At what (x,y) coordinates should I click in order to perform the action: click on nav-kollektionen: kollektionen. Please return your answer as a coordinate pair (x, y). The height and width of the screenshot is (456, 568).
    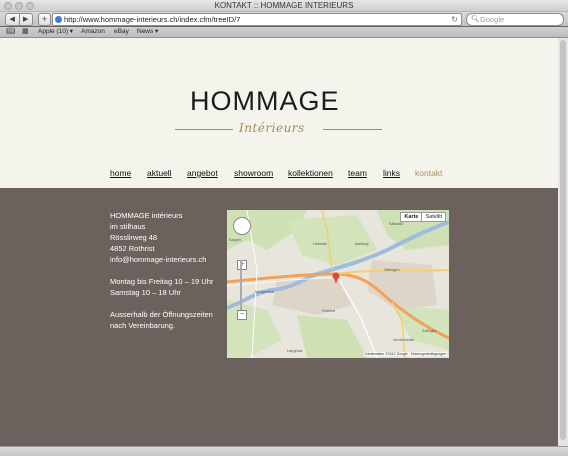
    Looking at the image, I should click on (310, 173).